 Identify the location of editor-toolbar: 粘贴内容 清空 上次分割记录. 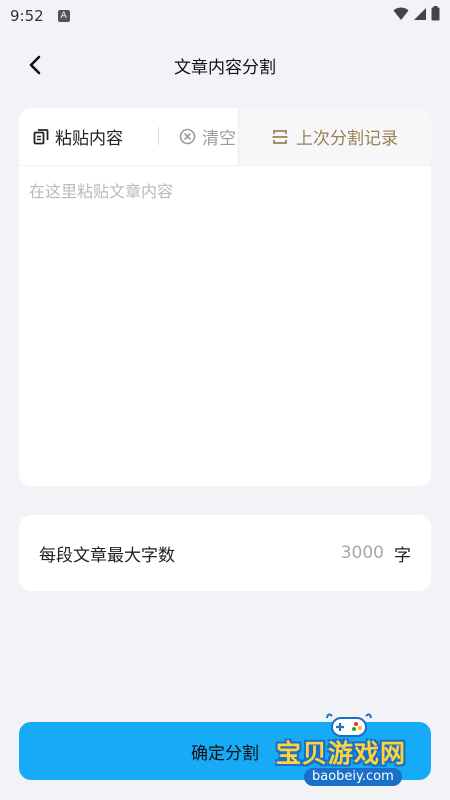
(225, 136).